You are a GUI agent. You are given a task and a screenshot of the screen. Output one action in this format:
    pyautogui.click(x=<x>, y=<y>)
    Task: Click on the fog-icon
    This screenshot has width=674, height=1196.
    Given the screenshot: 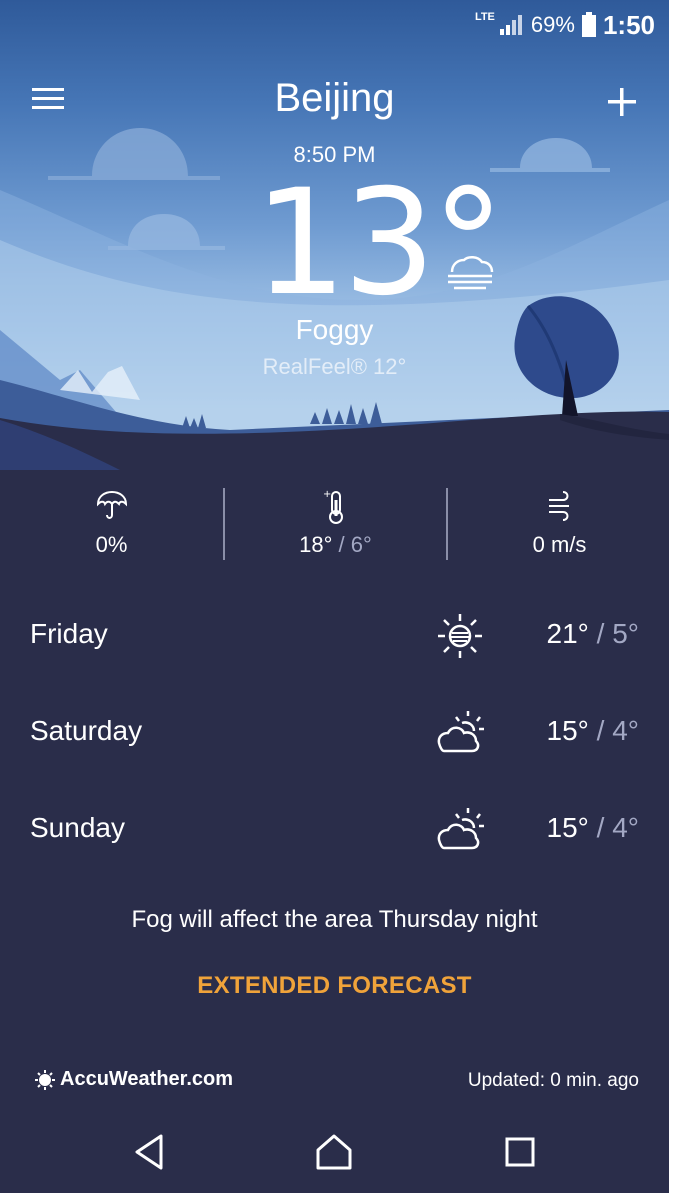 What is the action you would take?
    pyautogui.click(x=471, y=273)
    